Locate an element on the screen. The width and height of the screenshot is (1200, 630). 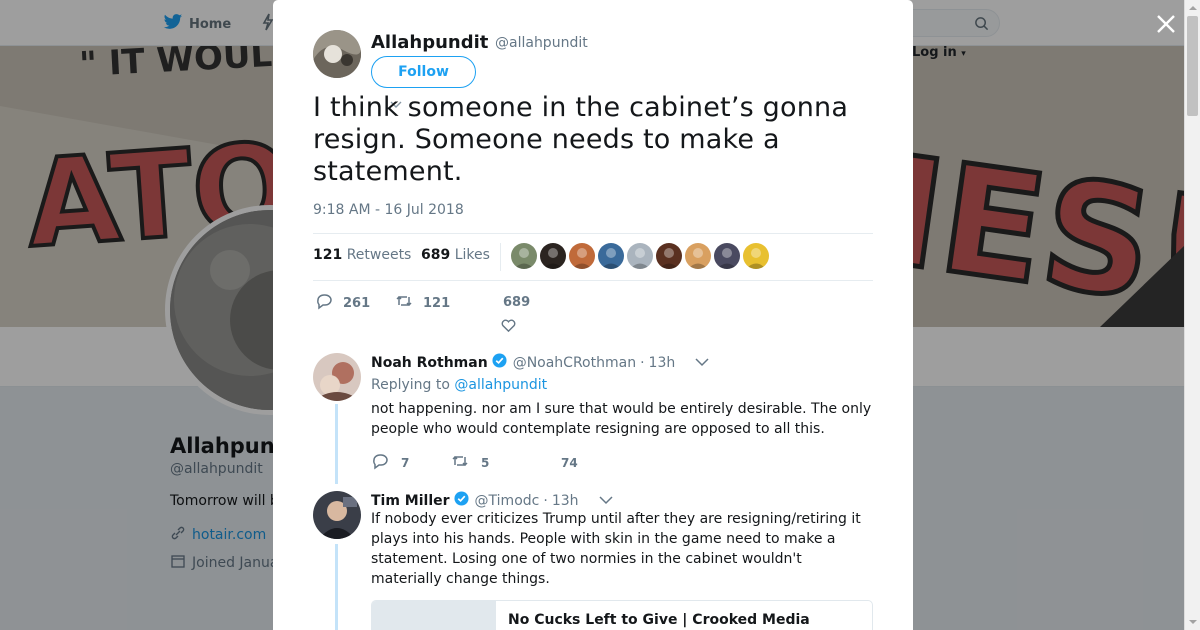
scroll-down-icon is located at coordinates (1193, 622).